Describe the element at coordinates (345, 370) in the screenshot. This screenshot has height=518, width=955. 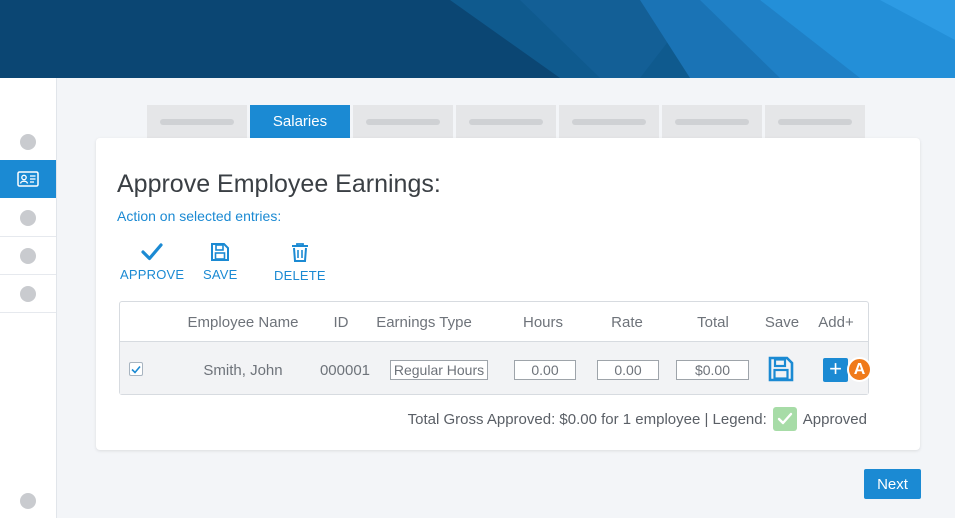
I see `cell-id: 000001` at that location.